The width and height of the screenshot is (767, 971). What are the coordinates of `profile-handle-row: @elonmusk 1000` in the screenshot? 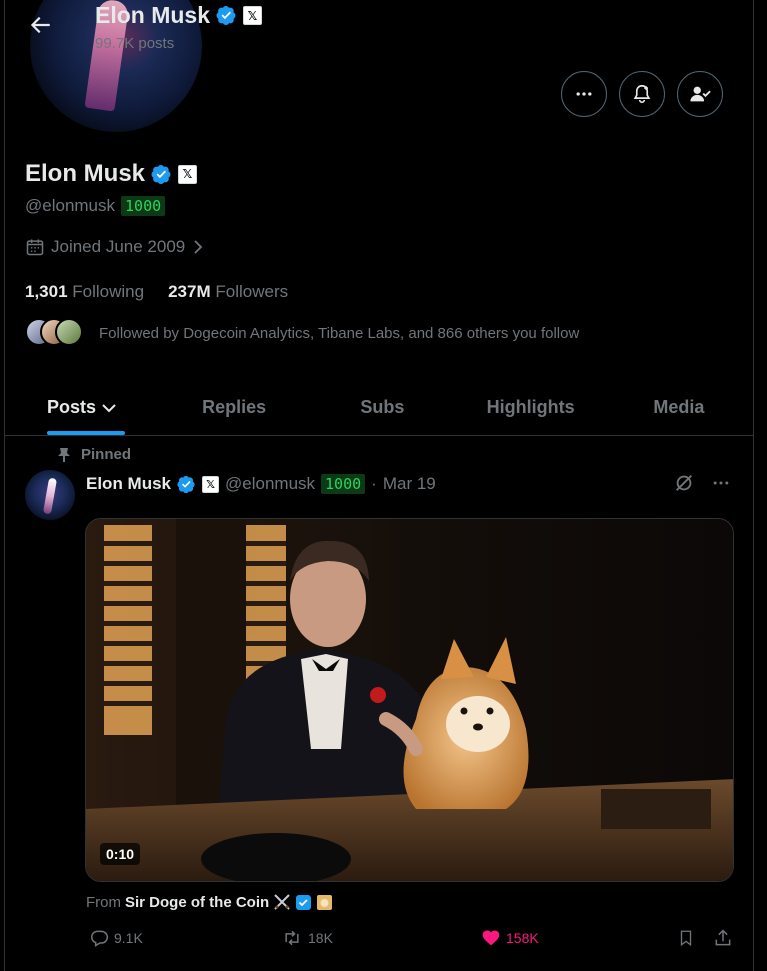 It's located at (95, 206).